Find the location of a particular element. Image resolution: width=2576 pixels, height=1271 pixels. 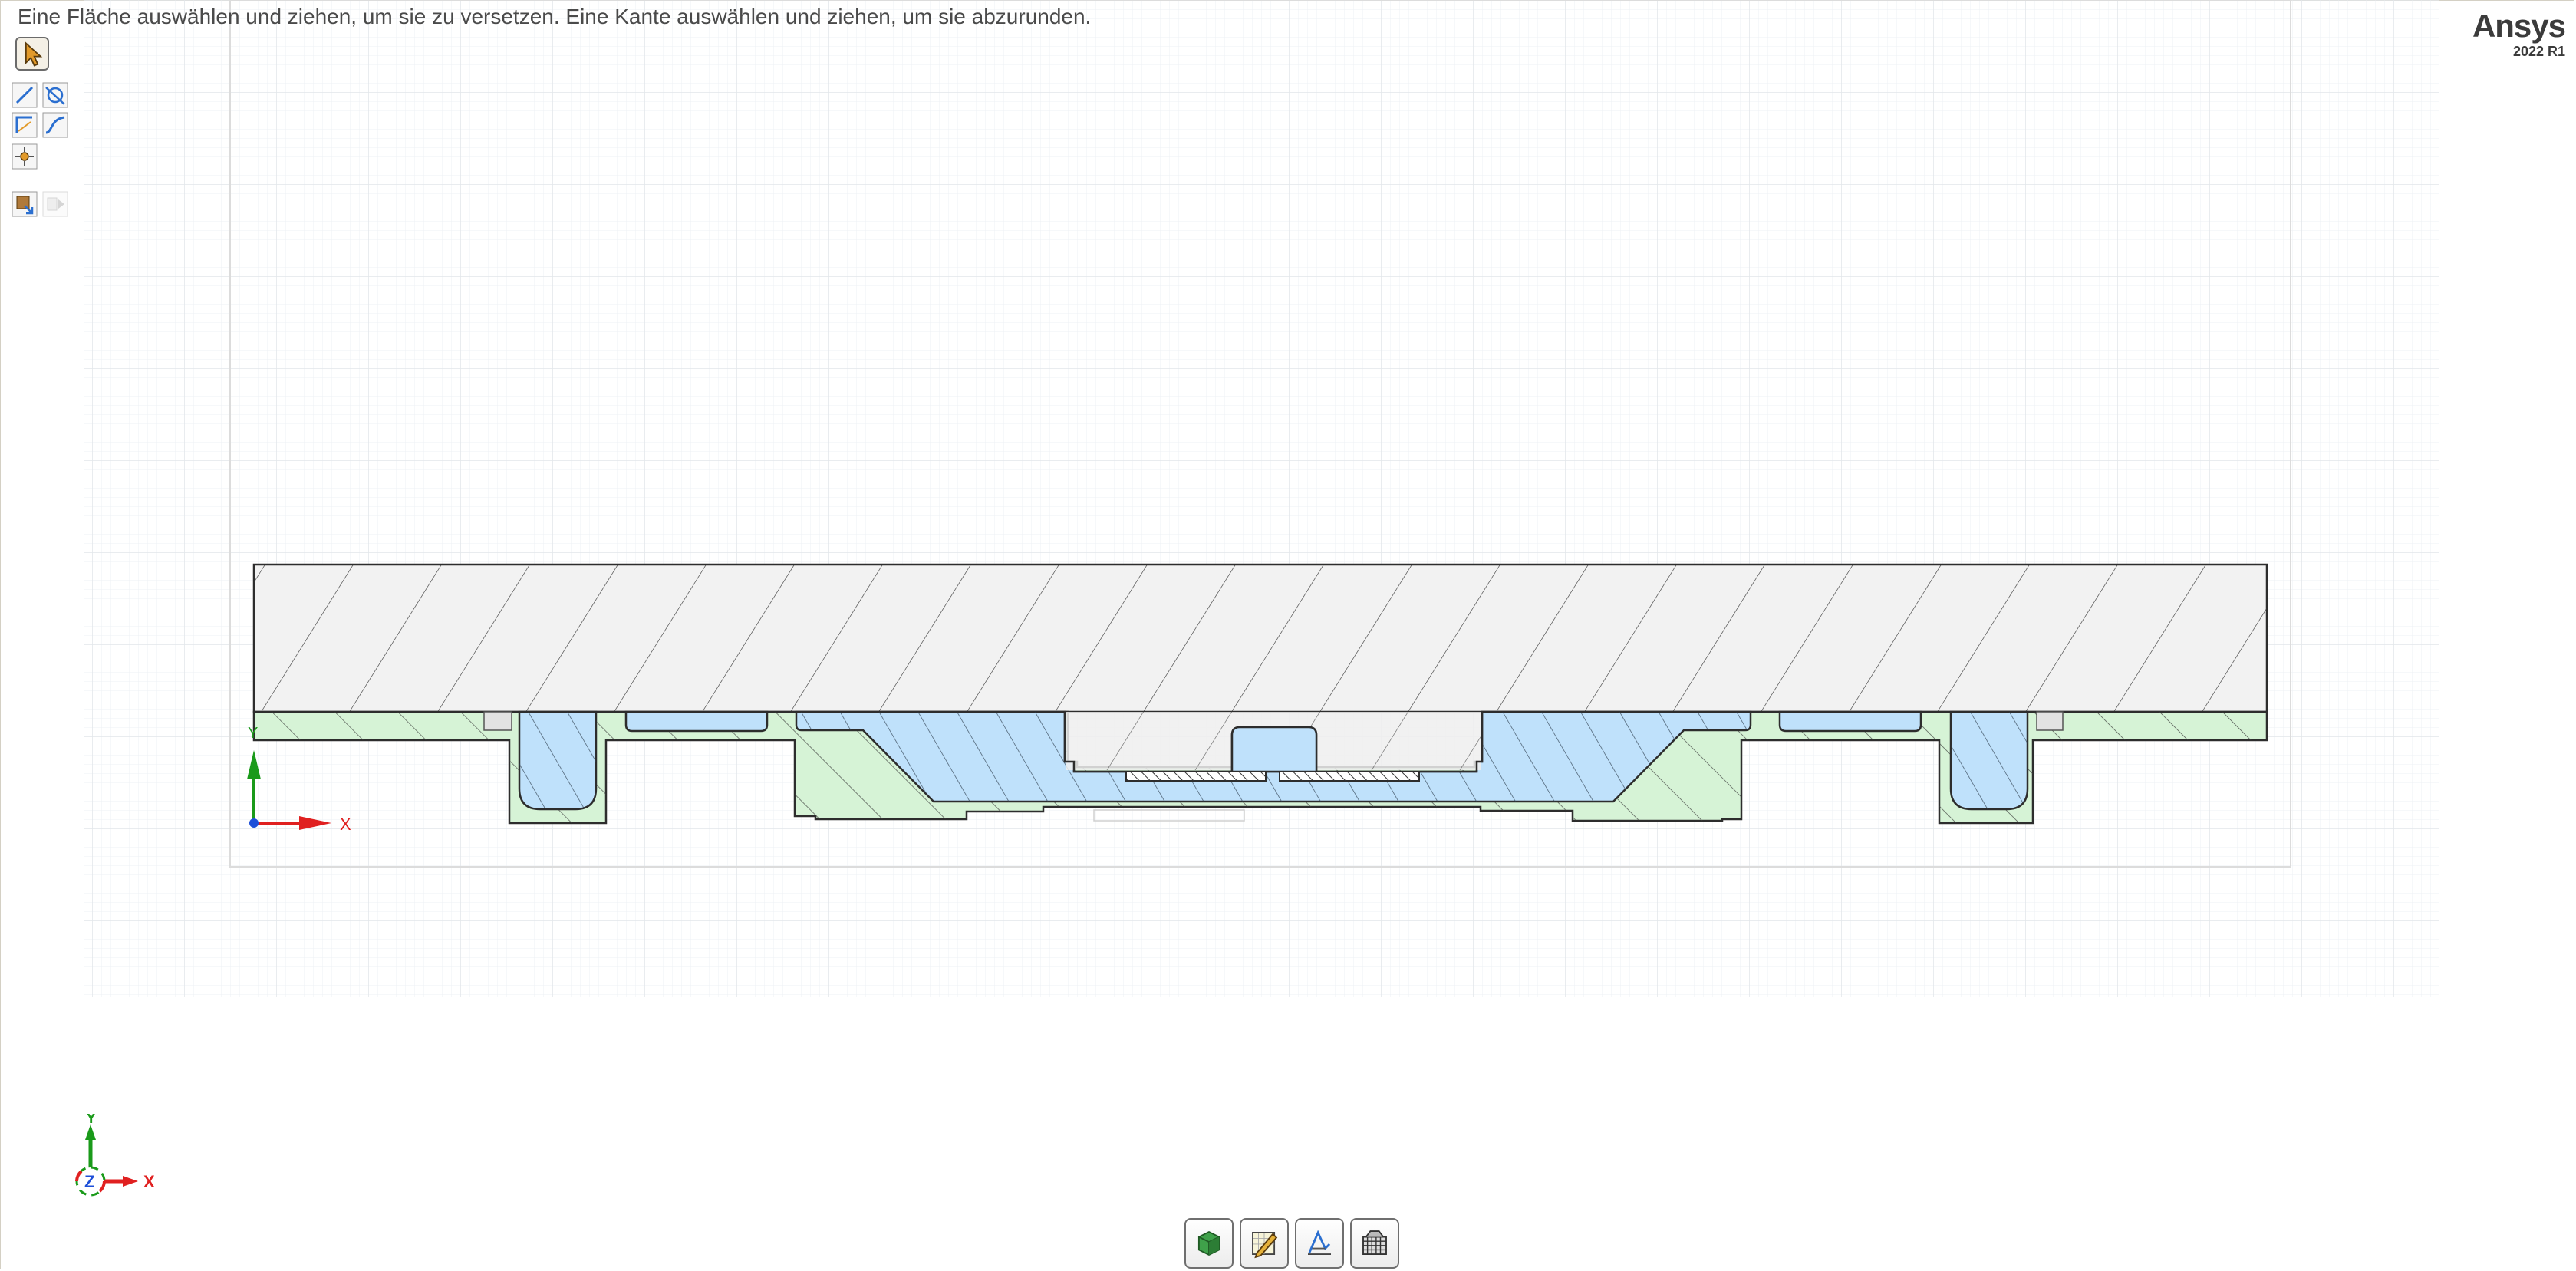

corner-icon is located at coordinates (25, 125).